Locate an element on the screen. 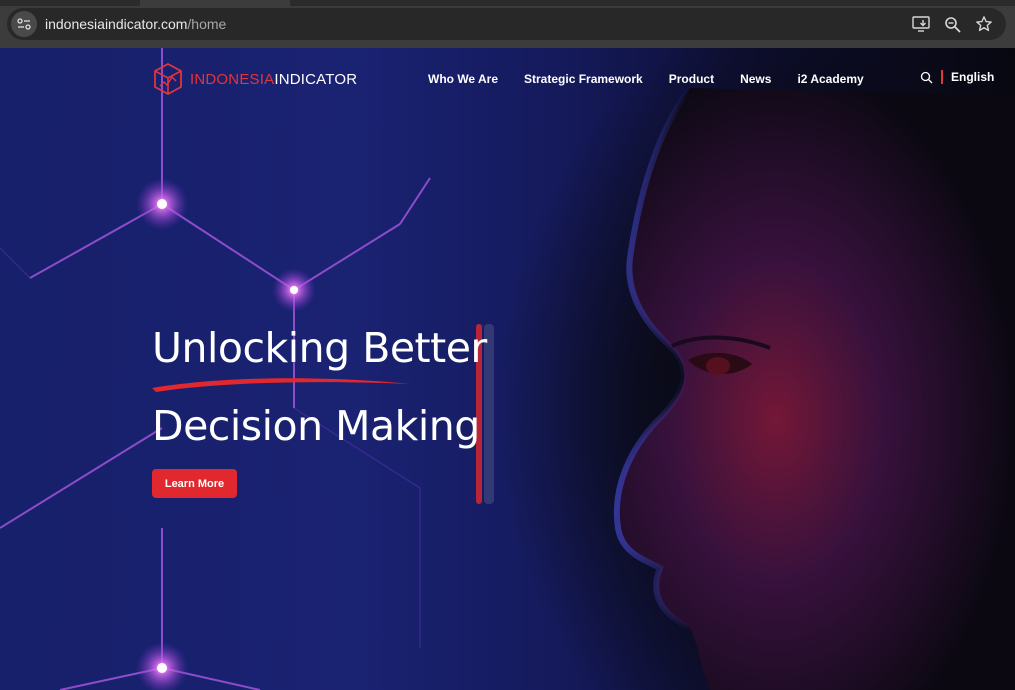 Image resolution: width=1015 pixels, height=690 pixels. url-text: indonesiaindicator.com/home is located at coordinates (135, 24).